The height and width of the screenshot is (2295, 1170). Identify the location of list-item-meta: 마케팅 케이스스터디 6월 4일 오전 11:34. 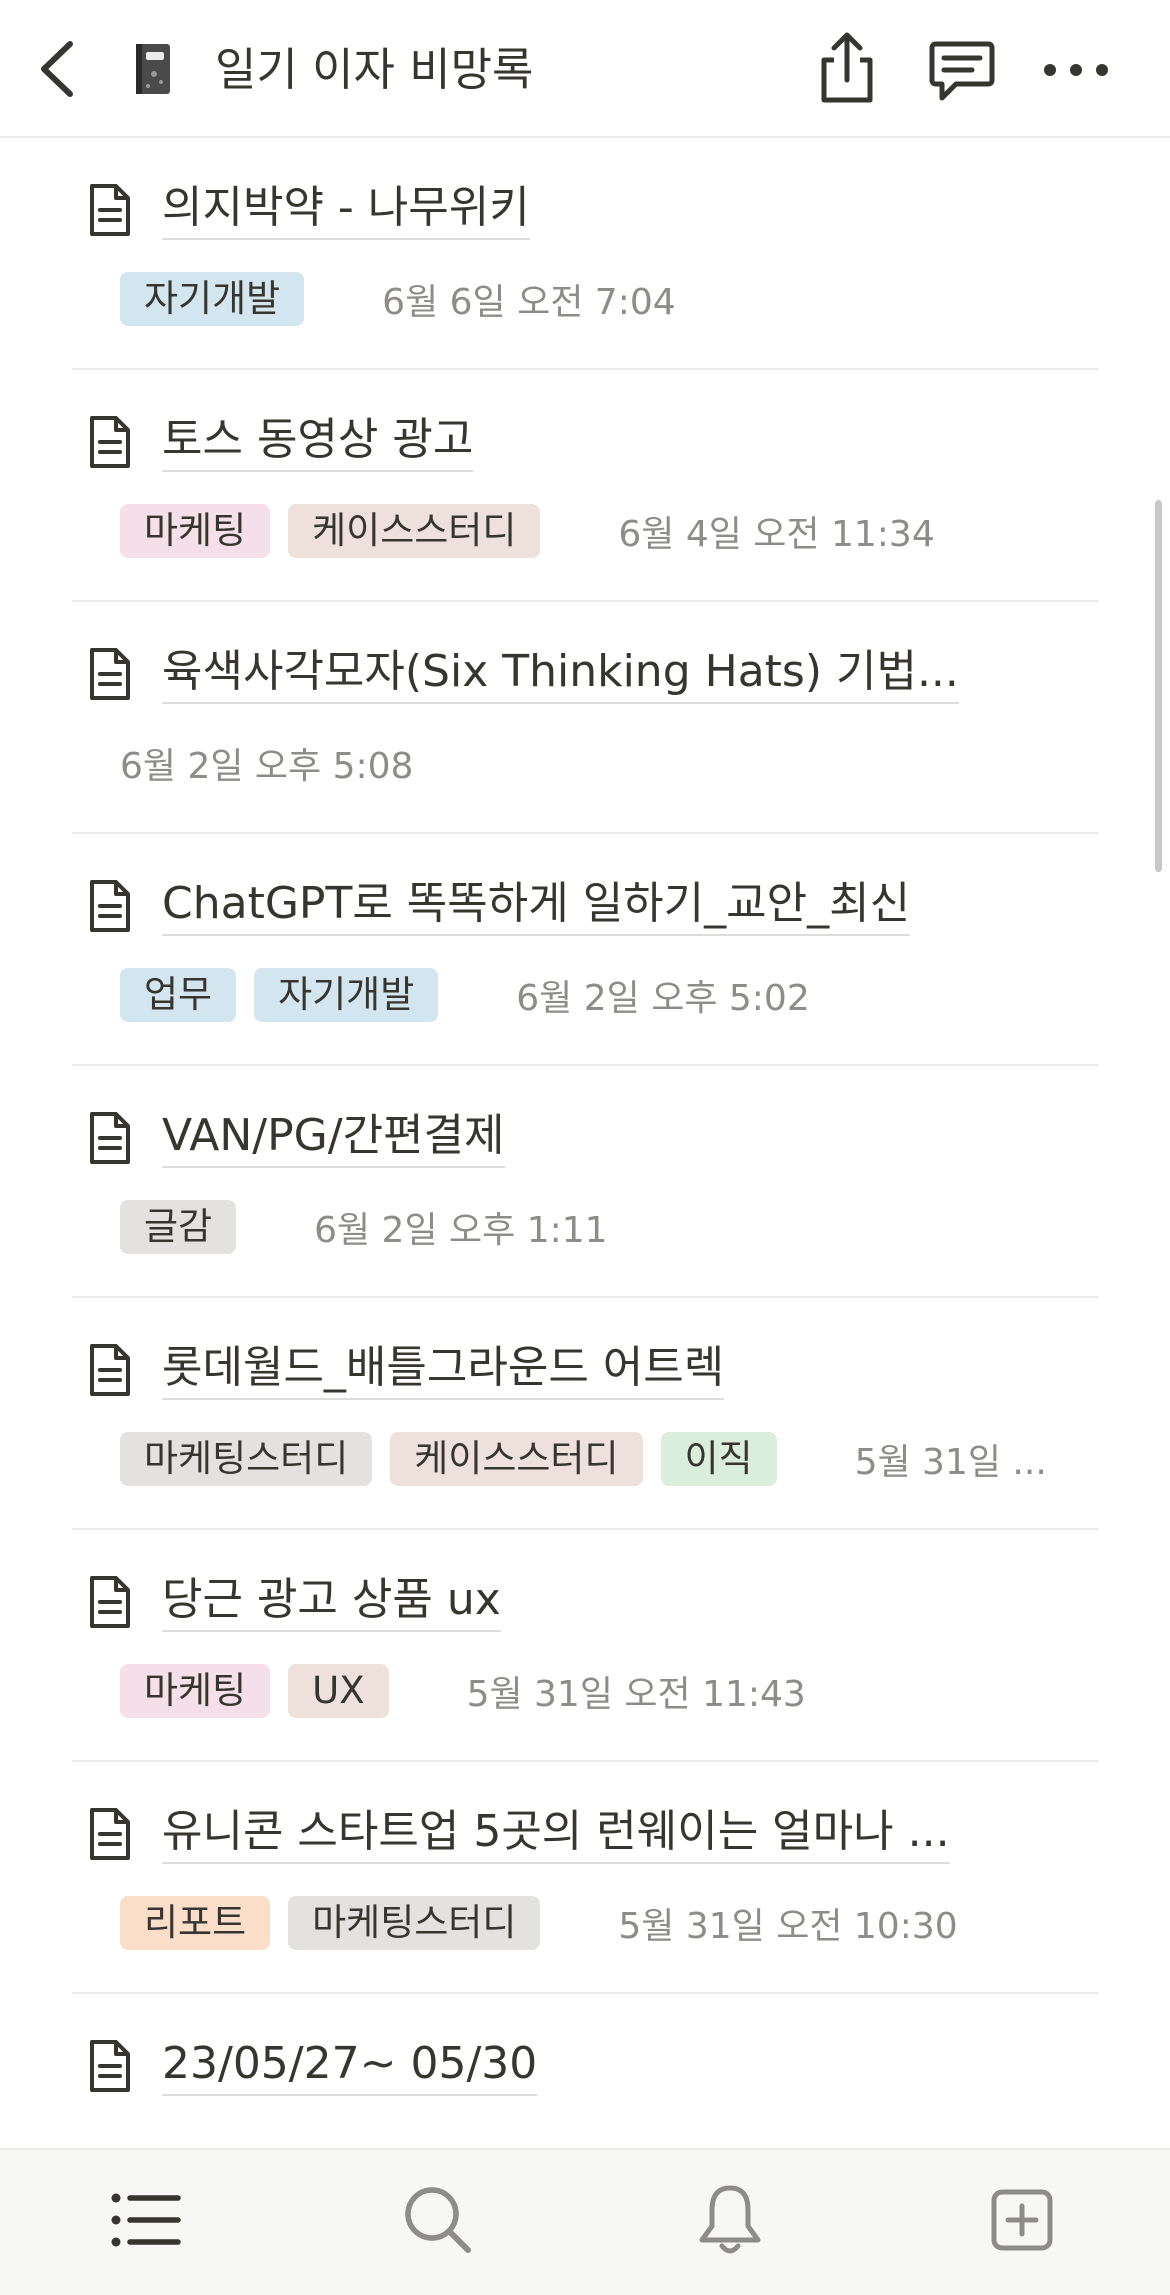
(527, 531).